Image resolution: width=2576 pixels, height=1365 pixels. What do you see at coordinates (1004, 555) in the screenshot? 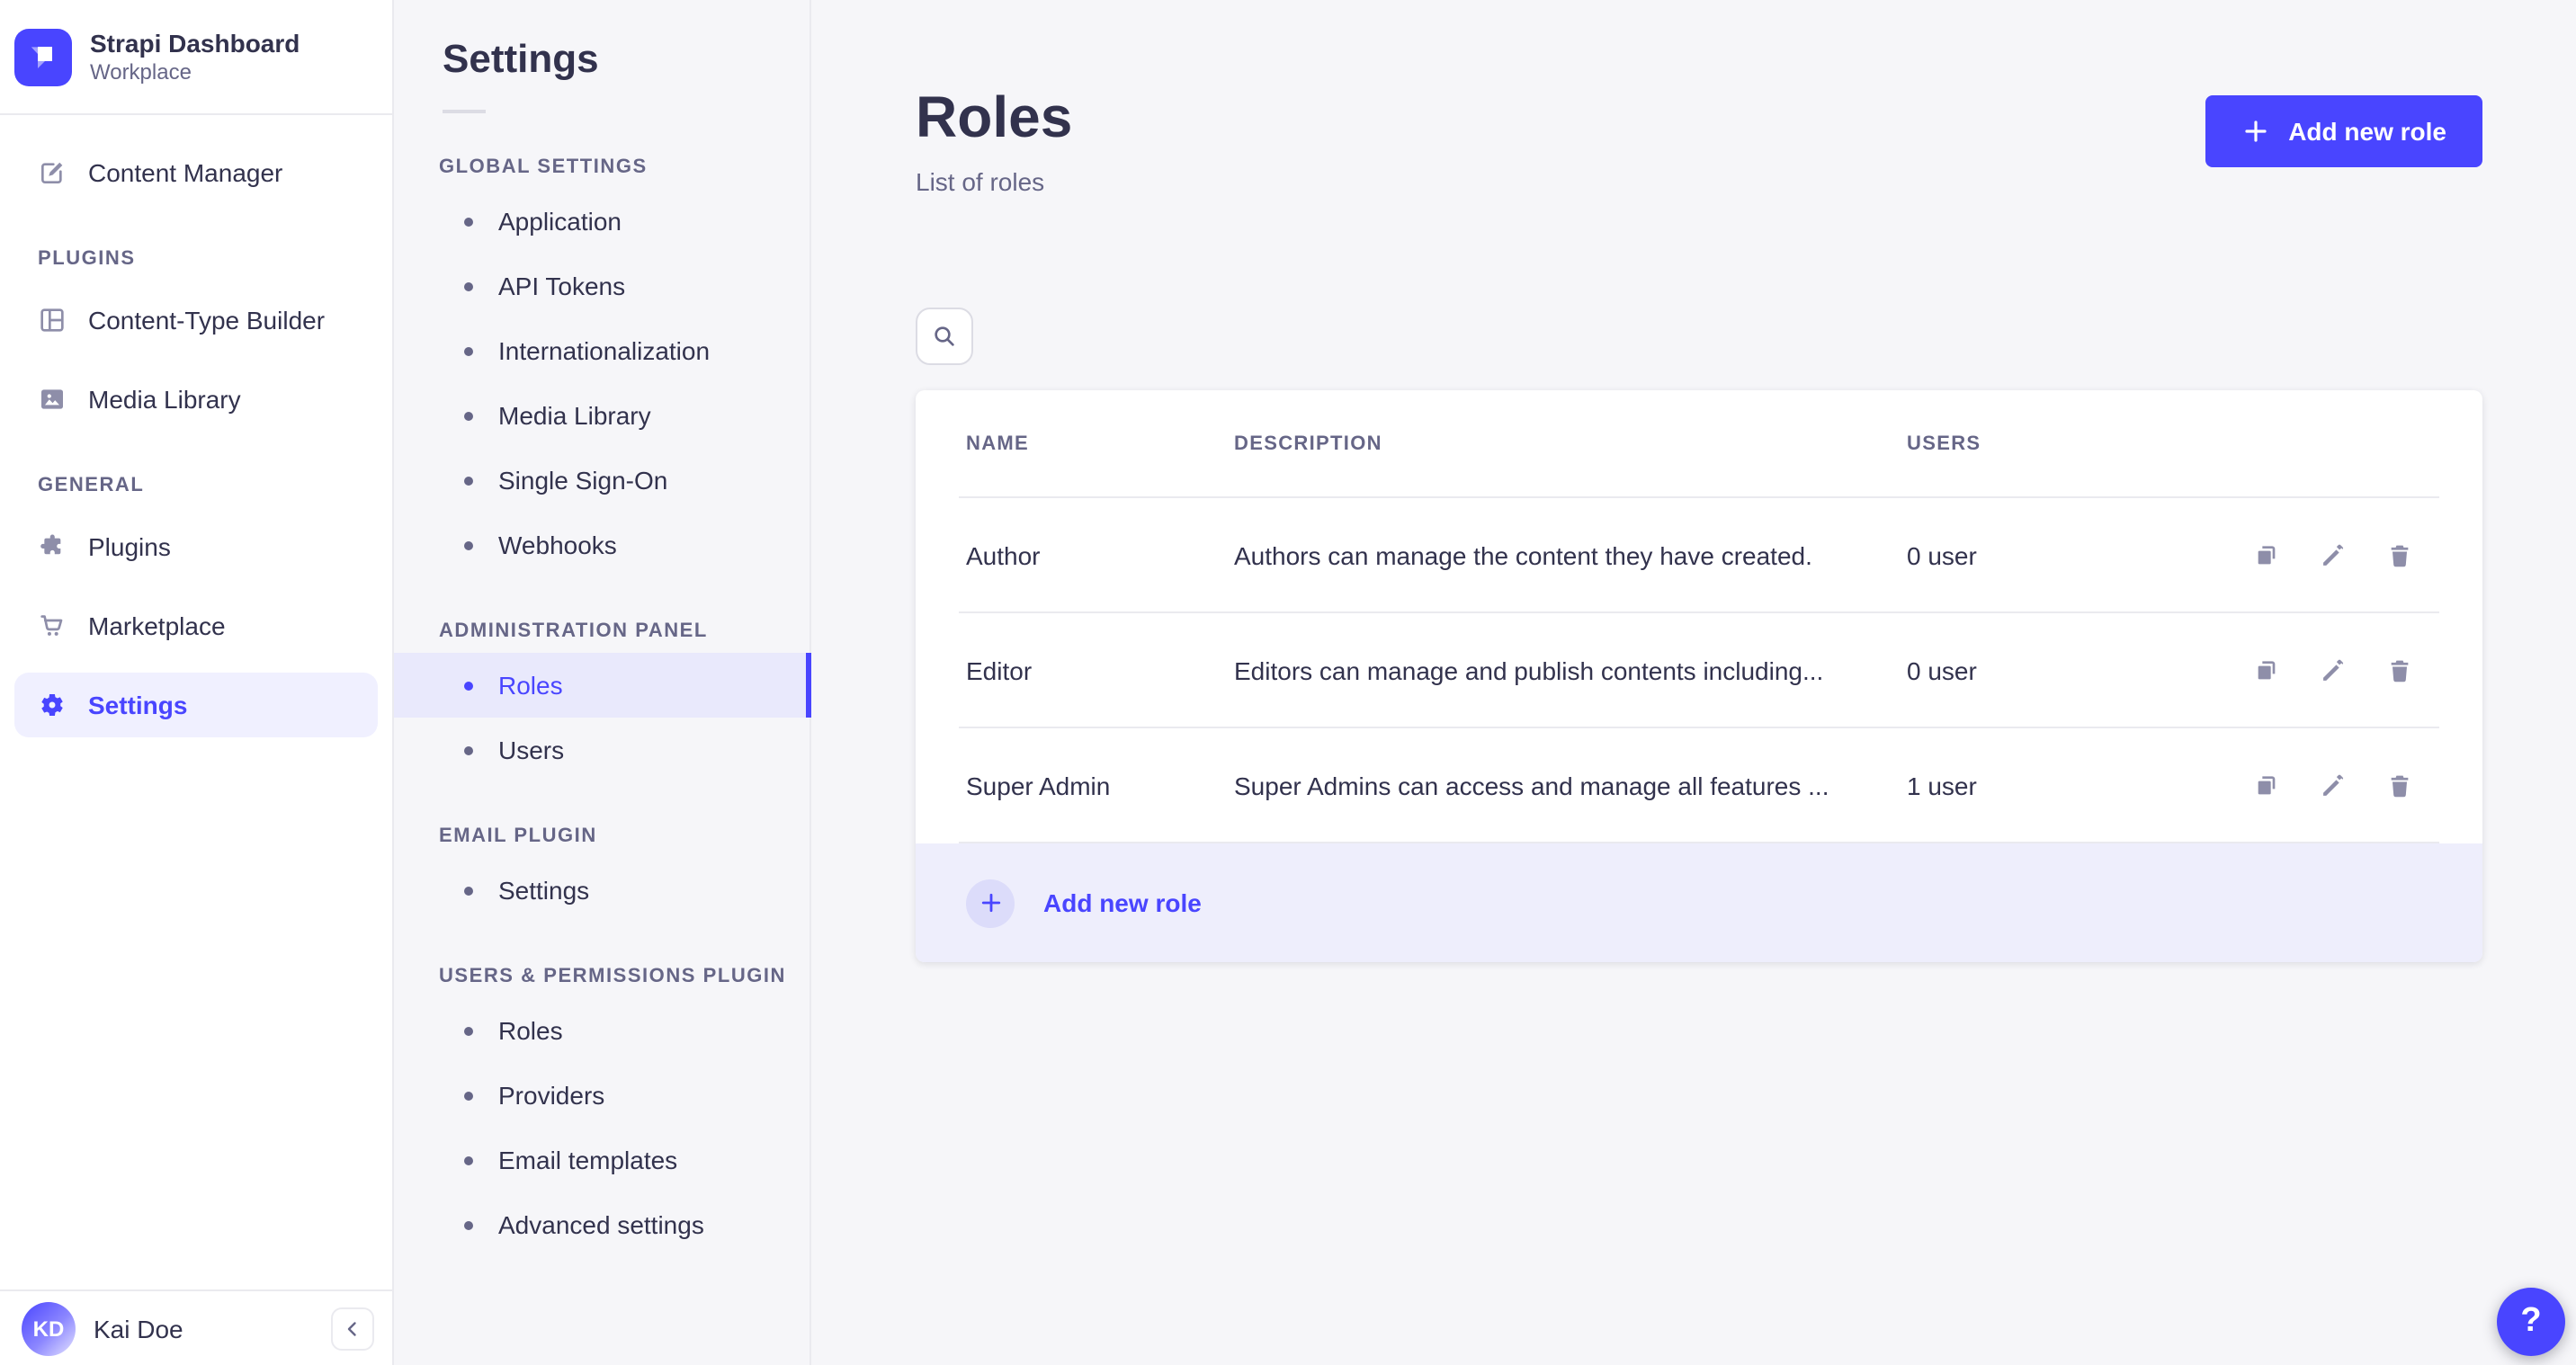
I see `role-name: Author` at bounding box center [1004, 555].